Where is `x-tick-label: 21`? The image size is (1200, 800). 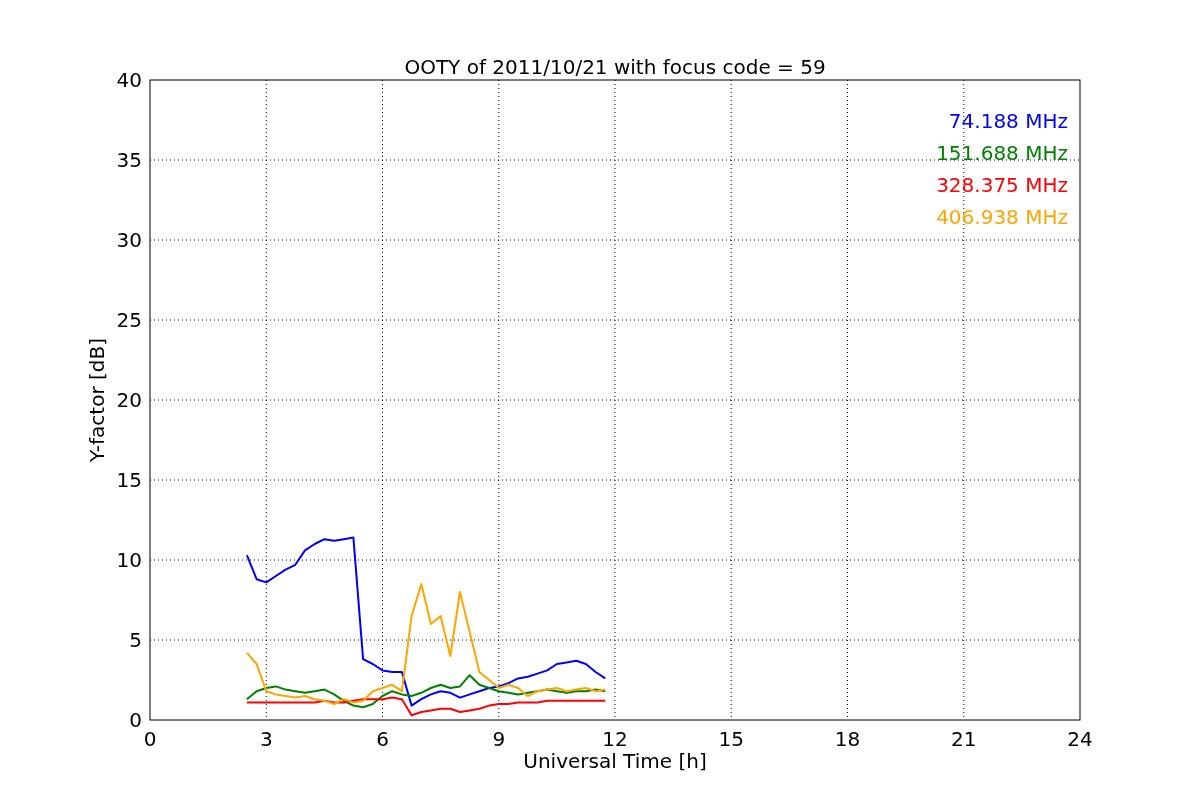
x-tick-label: 21 is located at coordinates (964, 739).